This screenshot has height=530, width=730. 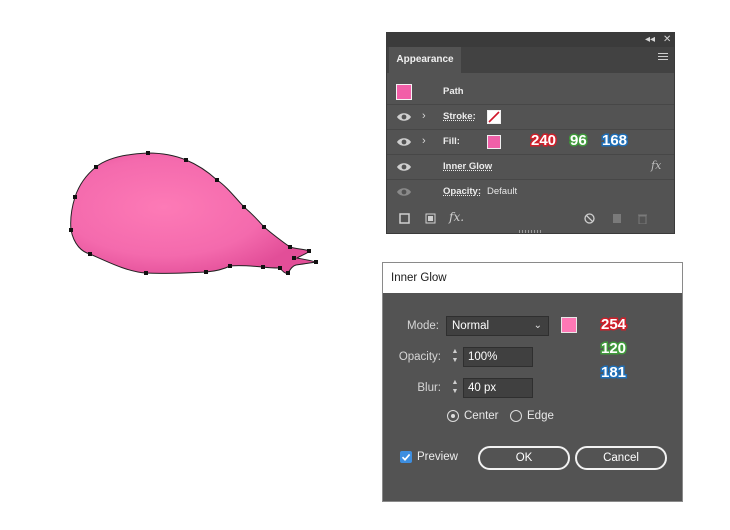 I want to click on ok-button: OK, so click(x=524, y=458).